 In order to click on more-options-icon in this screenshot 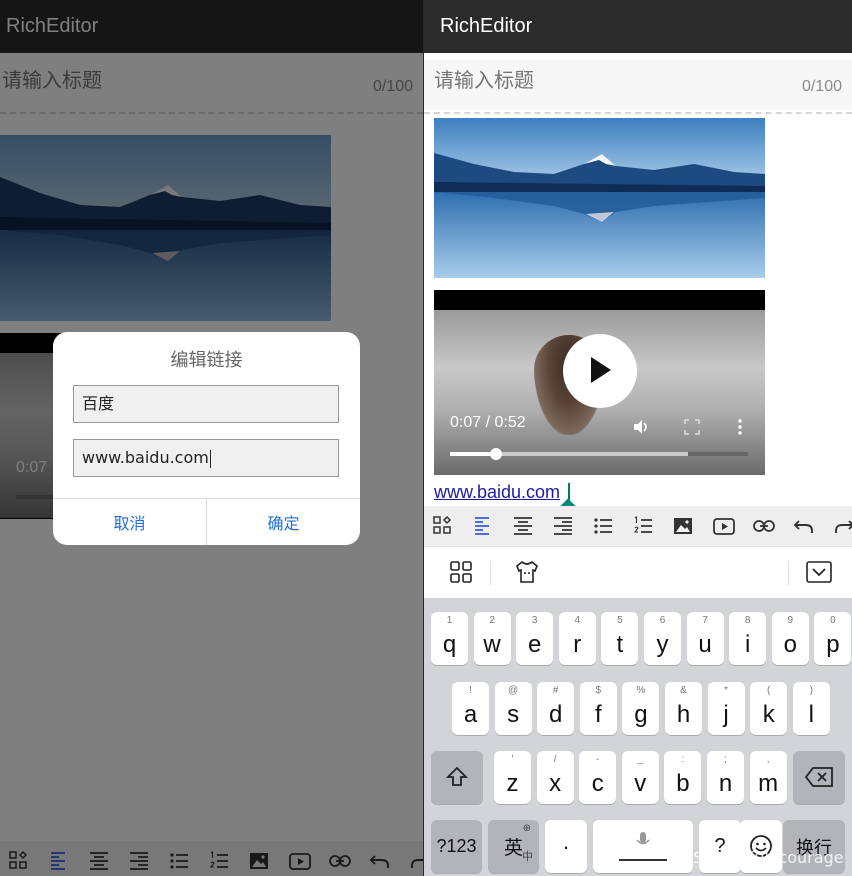, I will do `click(740, 427)`.